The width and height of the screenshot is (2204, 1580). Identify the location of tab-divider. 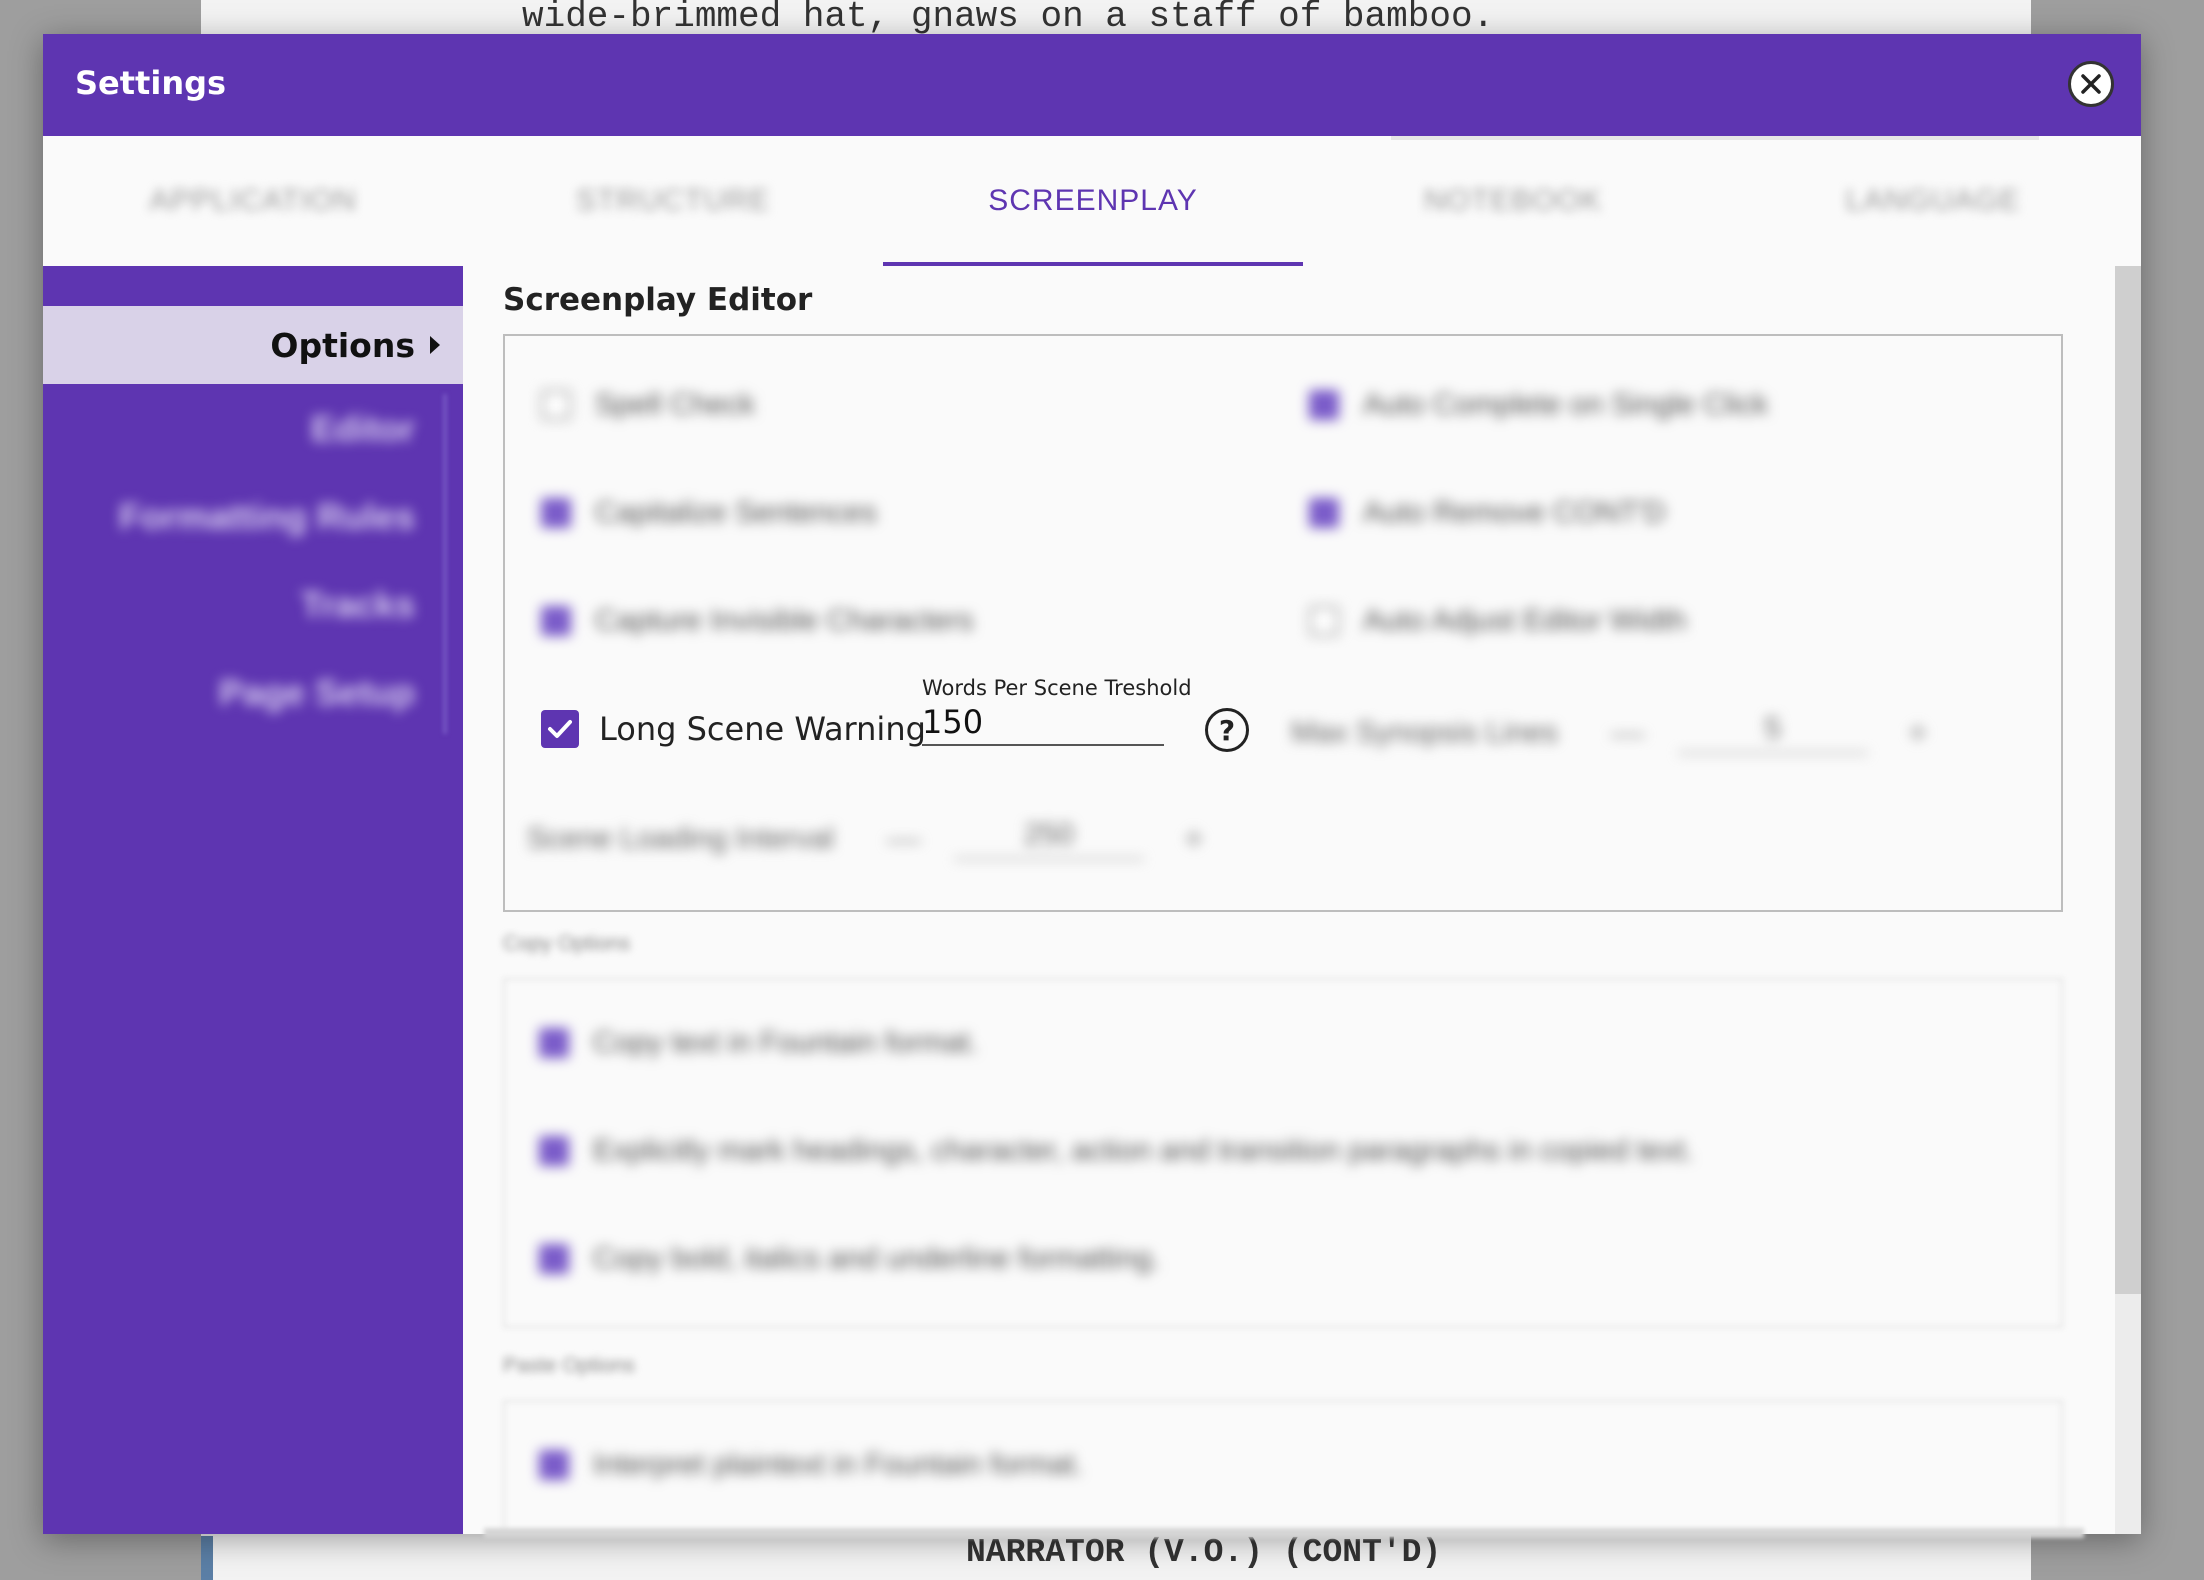
(1715, 138).